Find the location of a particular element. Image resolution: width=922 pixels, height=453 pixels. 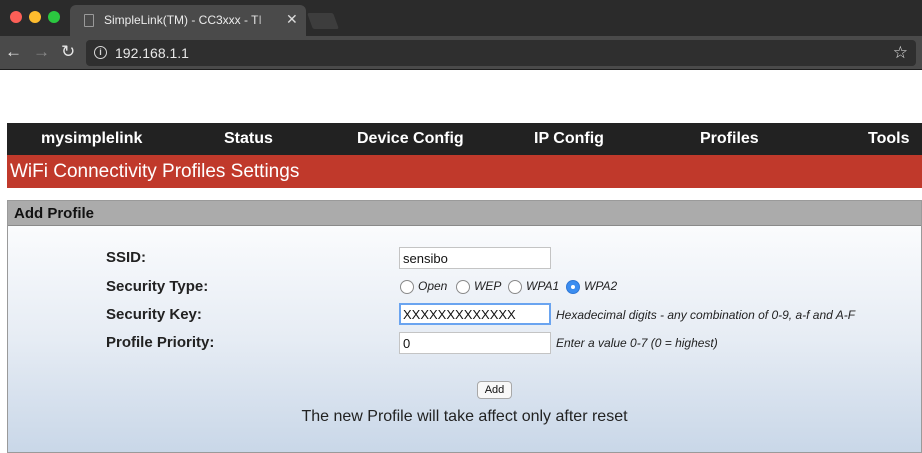

ssid-field is located at coordinates (475, 258).